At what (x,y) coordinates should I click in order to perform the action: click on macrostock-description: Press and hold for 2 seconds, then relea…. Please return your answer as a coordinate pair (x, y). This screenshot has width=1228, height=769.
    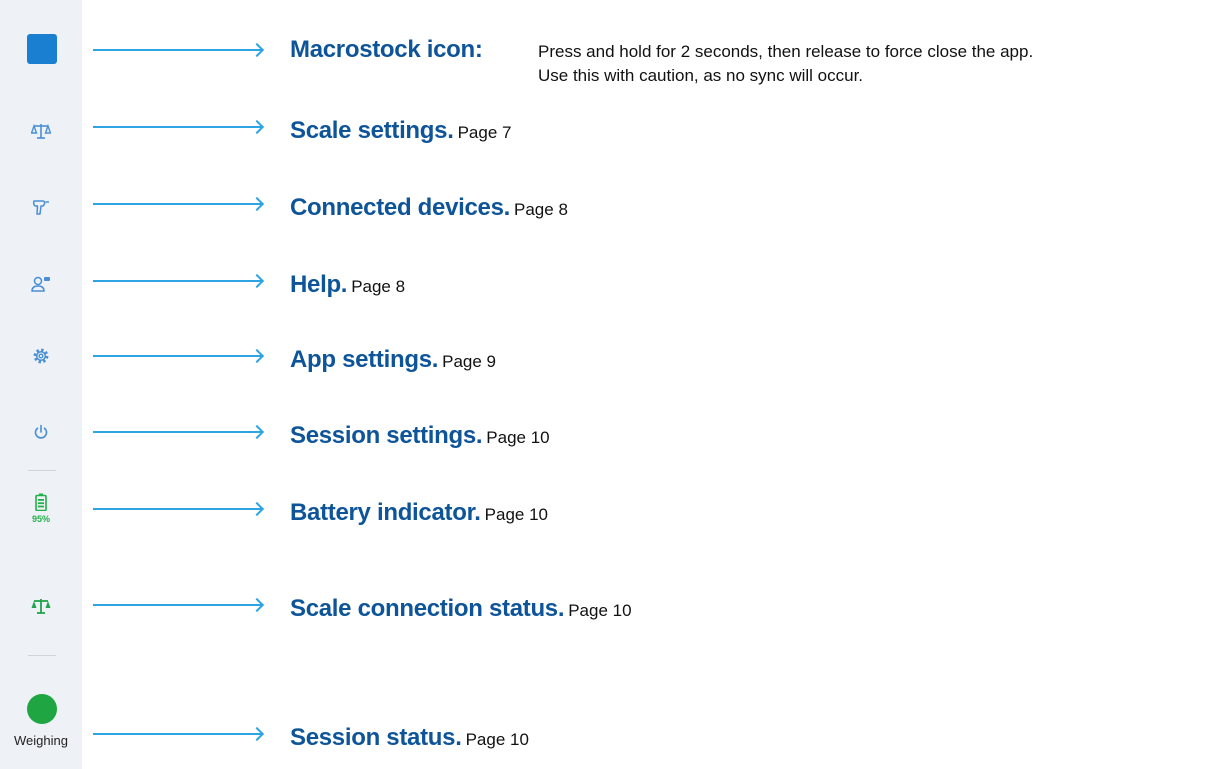
    Looking at the image, I should click on (785, 64).